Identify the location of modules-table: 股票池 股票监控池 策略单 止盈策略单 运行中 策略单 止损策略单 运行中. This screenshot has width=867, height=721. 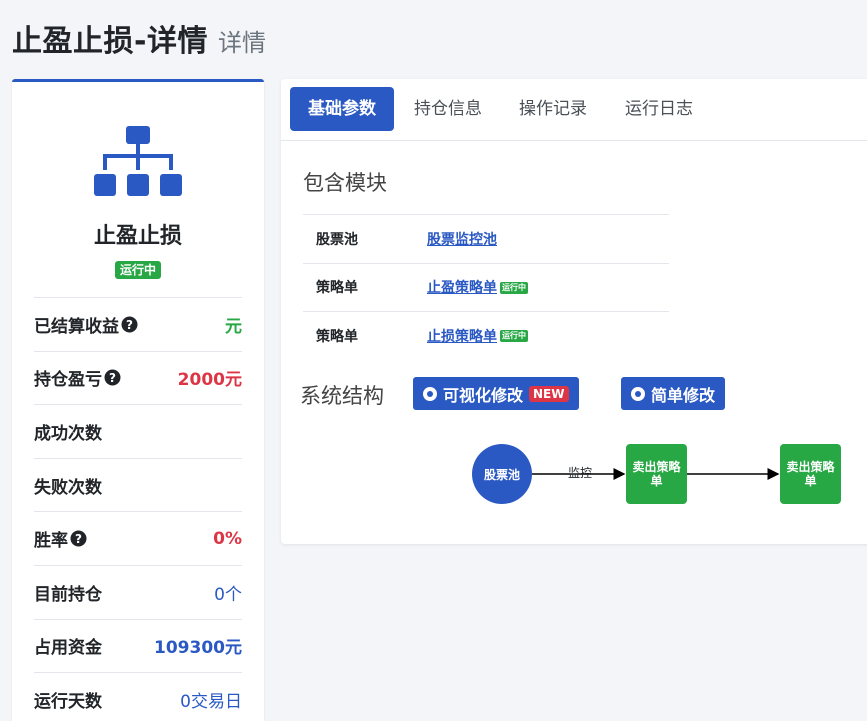
(486, 287).